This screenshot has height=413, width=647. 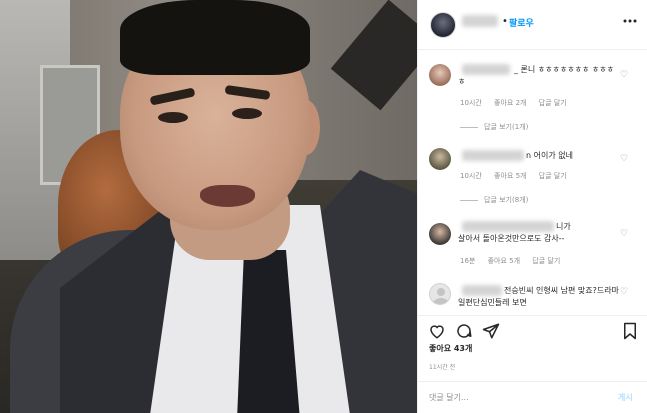 What do you see at coordinates (442, 367) in the screenshot?
I see `post-time: 11시간 전` at bounding box center [442, 367].